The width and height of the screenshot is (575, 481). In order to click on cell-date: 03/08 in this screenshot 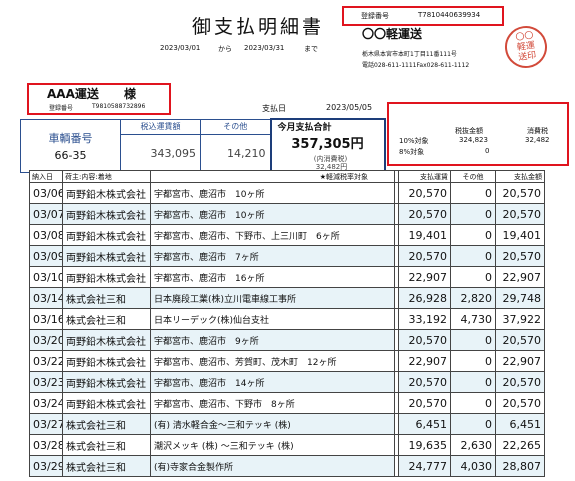, I will do `click(46, 235)`.